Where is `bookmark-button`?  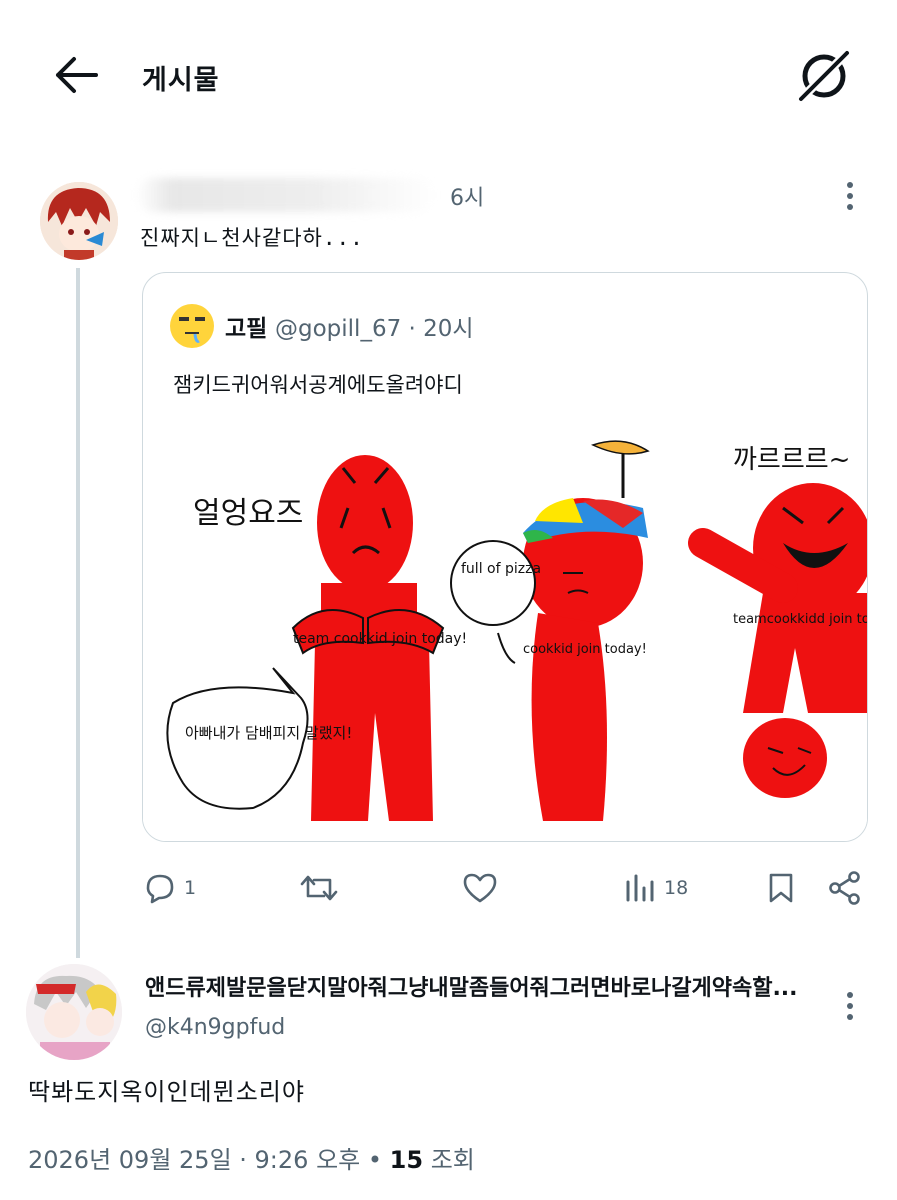
bookmark-button is located at coordinates (781, 888).